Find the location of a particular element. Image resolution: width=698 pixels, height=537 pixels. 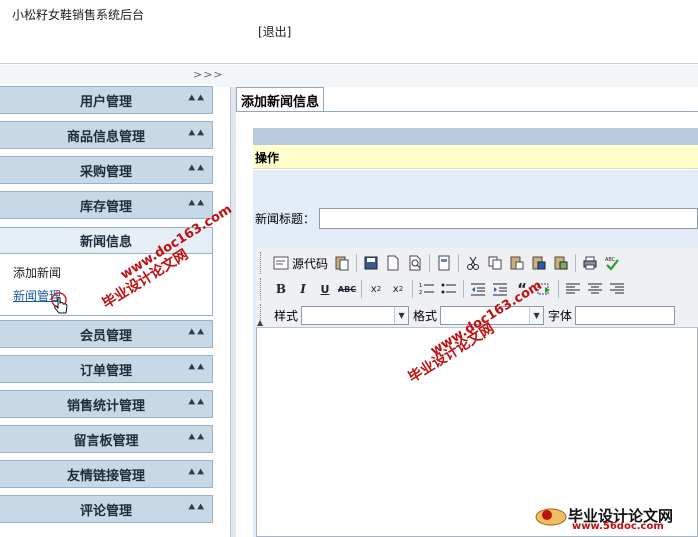

subscript-icon: x2 is located at coordinates (376, 289).